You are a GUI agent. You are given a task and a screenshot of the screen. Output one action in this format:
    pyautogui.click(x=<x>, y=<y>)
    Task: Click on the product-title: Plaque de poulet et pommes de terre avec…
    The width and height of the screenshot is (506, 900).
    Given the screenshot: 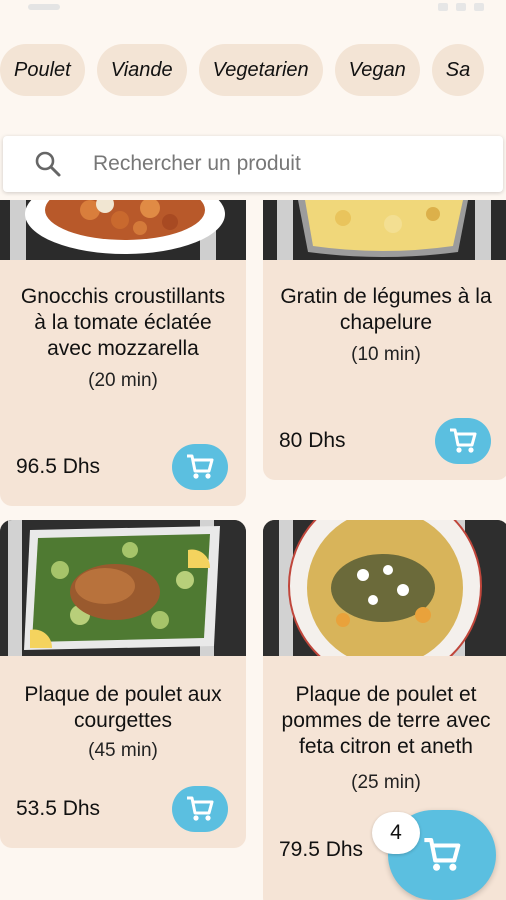 What is the action you would take?
    pyautogui.click(x=386, y=720)
    